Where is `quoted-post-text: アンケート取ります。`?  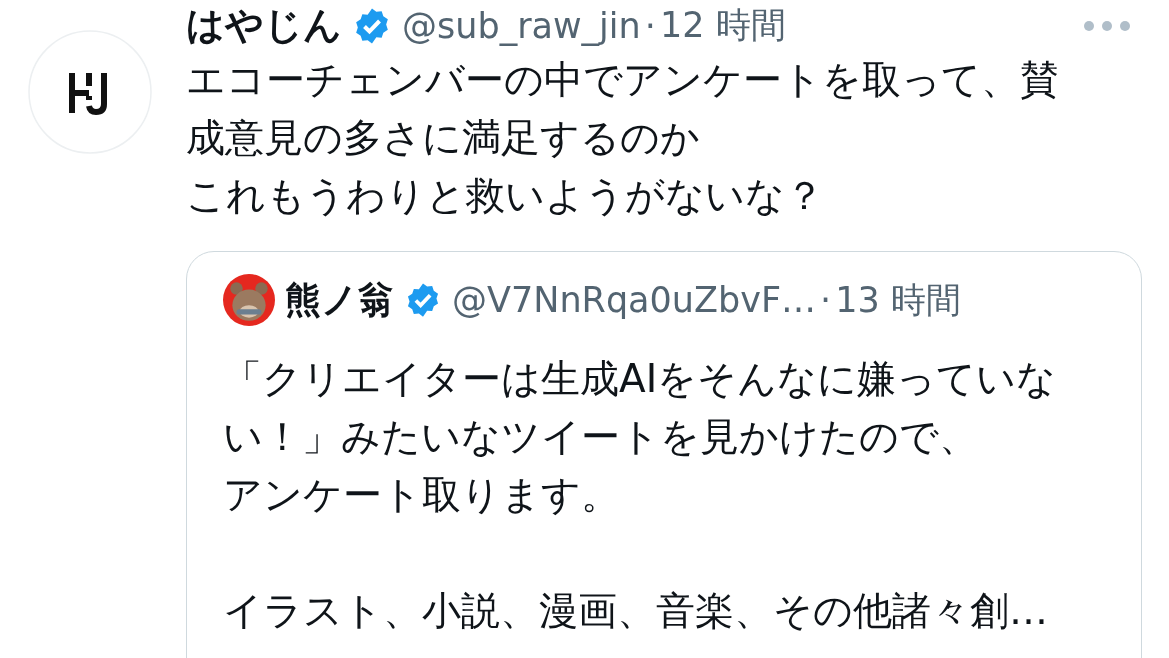
quoted-post-text: アンケート取ります。 is located at coordinates (422, 495).